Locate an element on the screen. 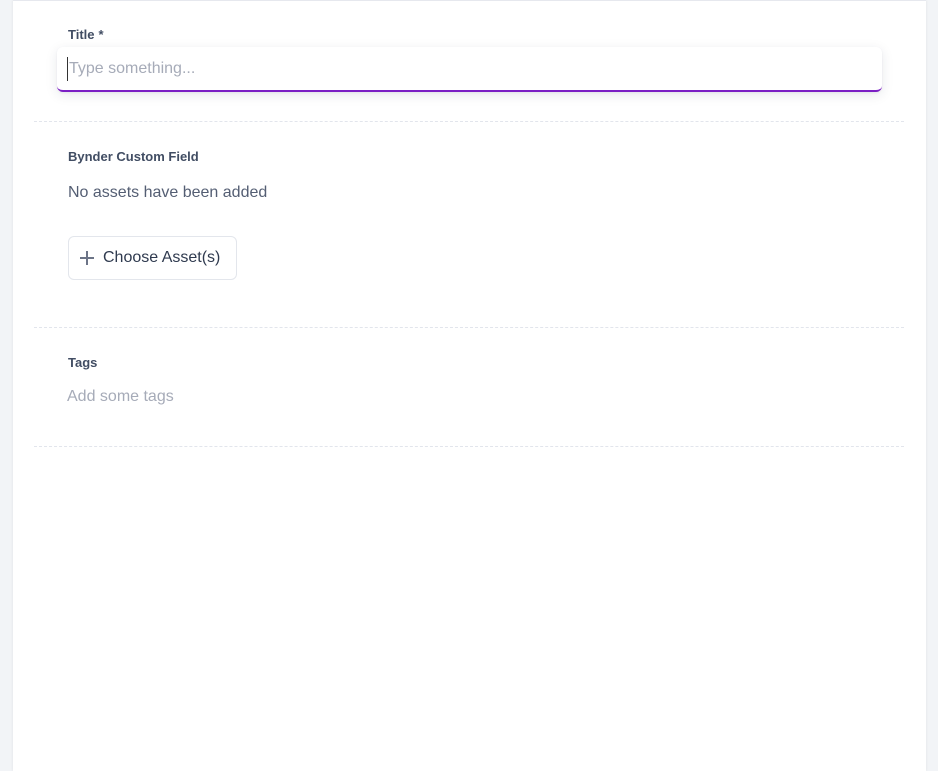  bynder-field-label: Bynder Custom Field is located at coordinates (133, 156).